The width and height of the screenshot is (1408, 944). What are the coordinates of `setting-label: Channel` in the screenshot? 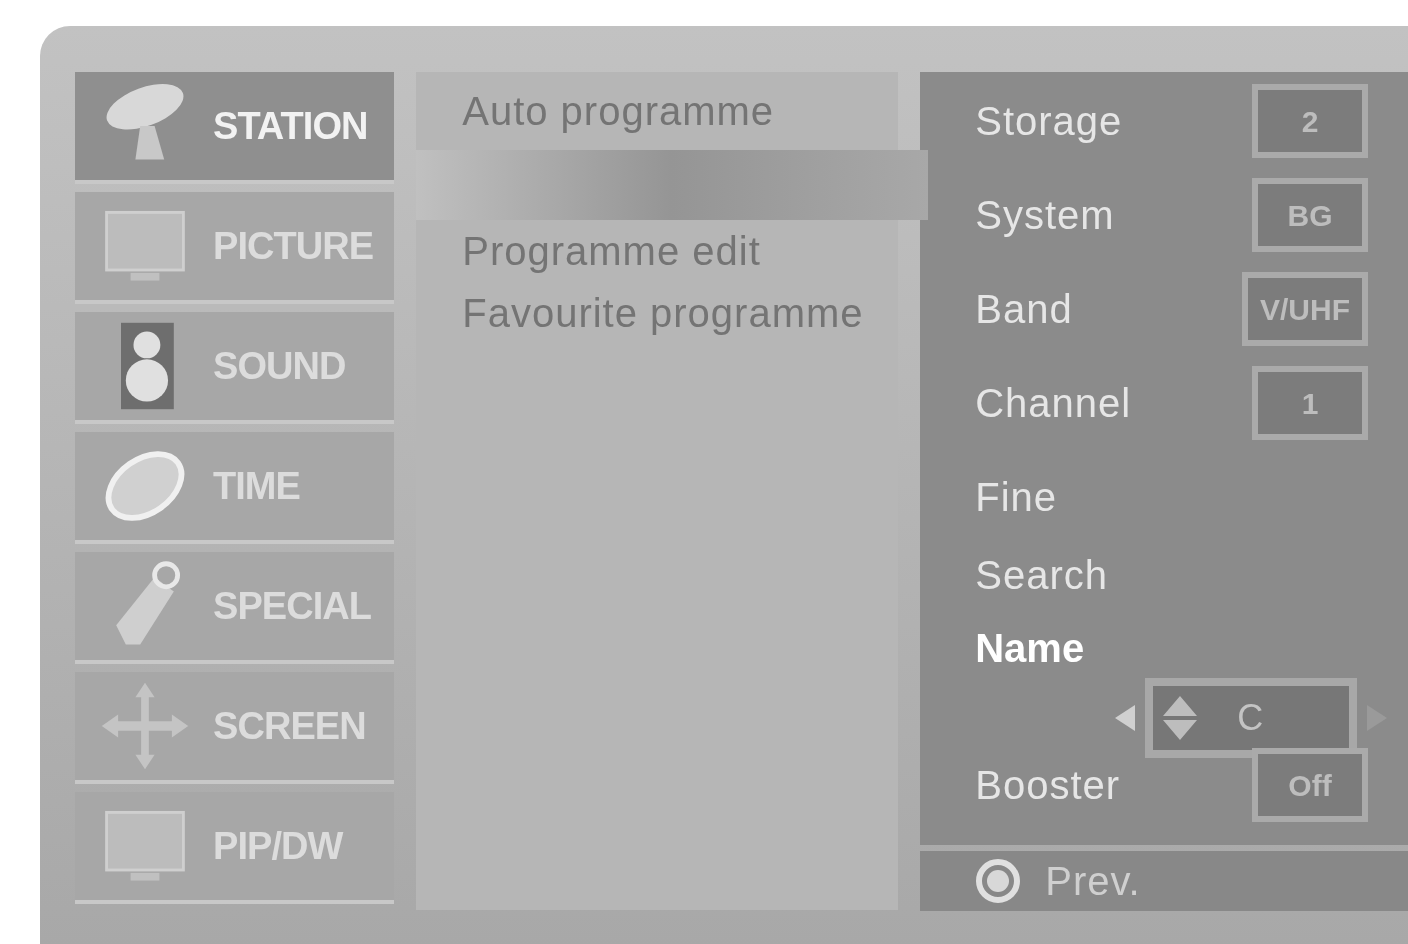 It's located at (1053, 403).